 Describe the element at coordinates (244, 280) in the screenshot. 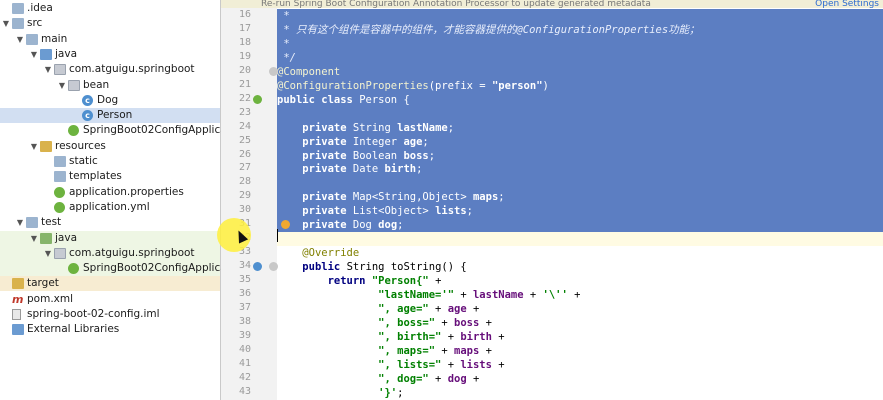

I see `line-number: 35` at that location.